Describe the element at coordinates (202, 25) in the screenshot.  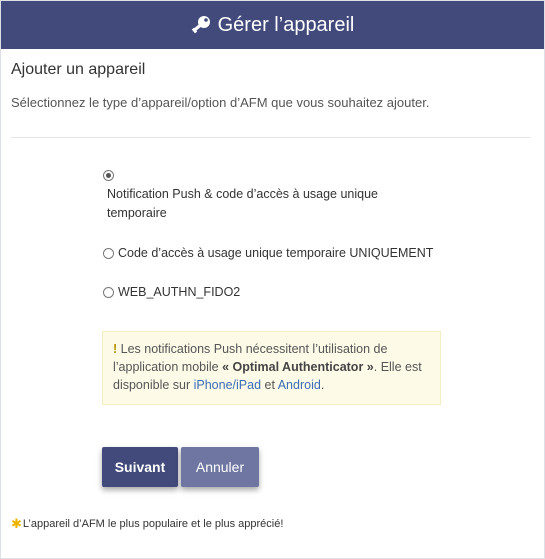
I see `key-icon` at that location.